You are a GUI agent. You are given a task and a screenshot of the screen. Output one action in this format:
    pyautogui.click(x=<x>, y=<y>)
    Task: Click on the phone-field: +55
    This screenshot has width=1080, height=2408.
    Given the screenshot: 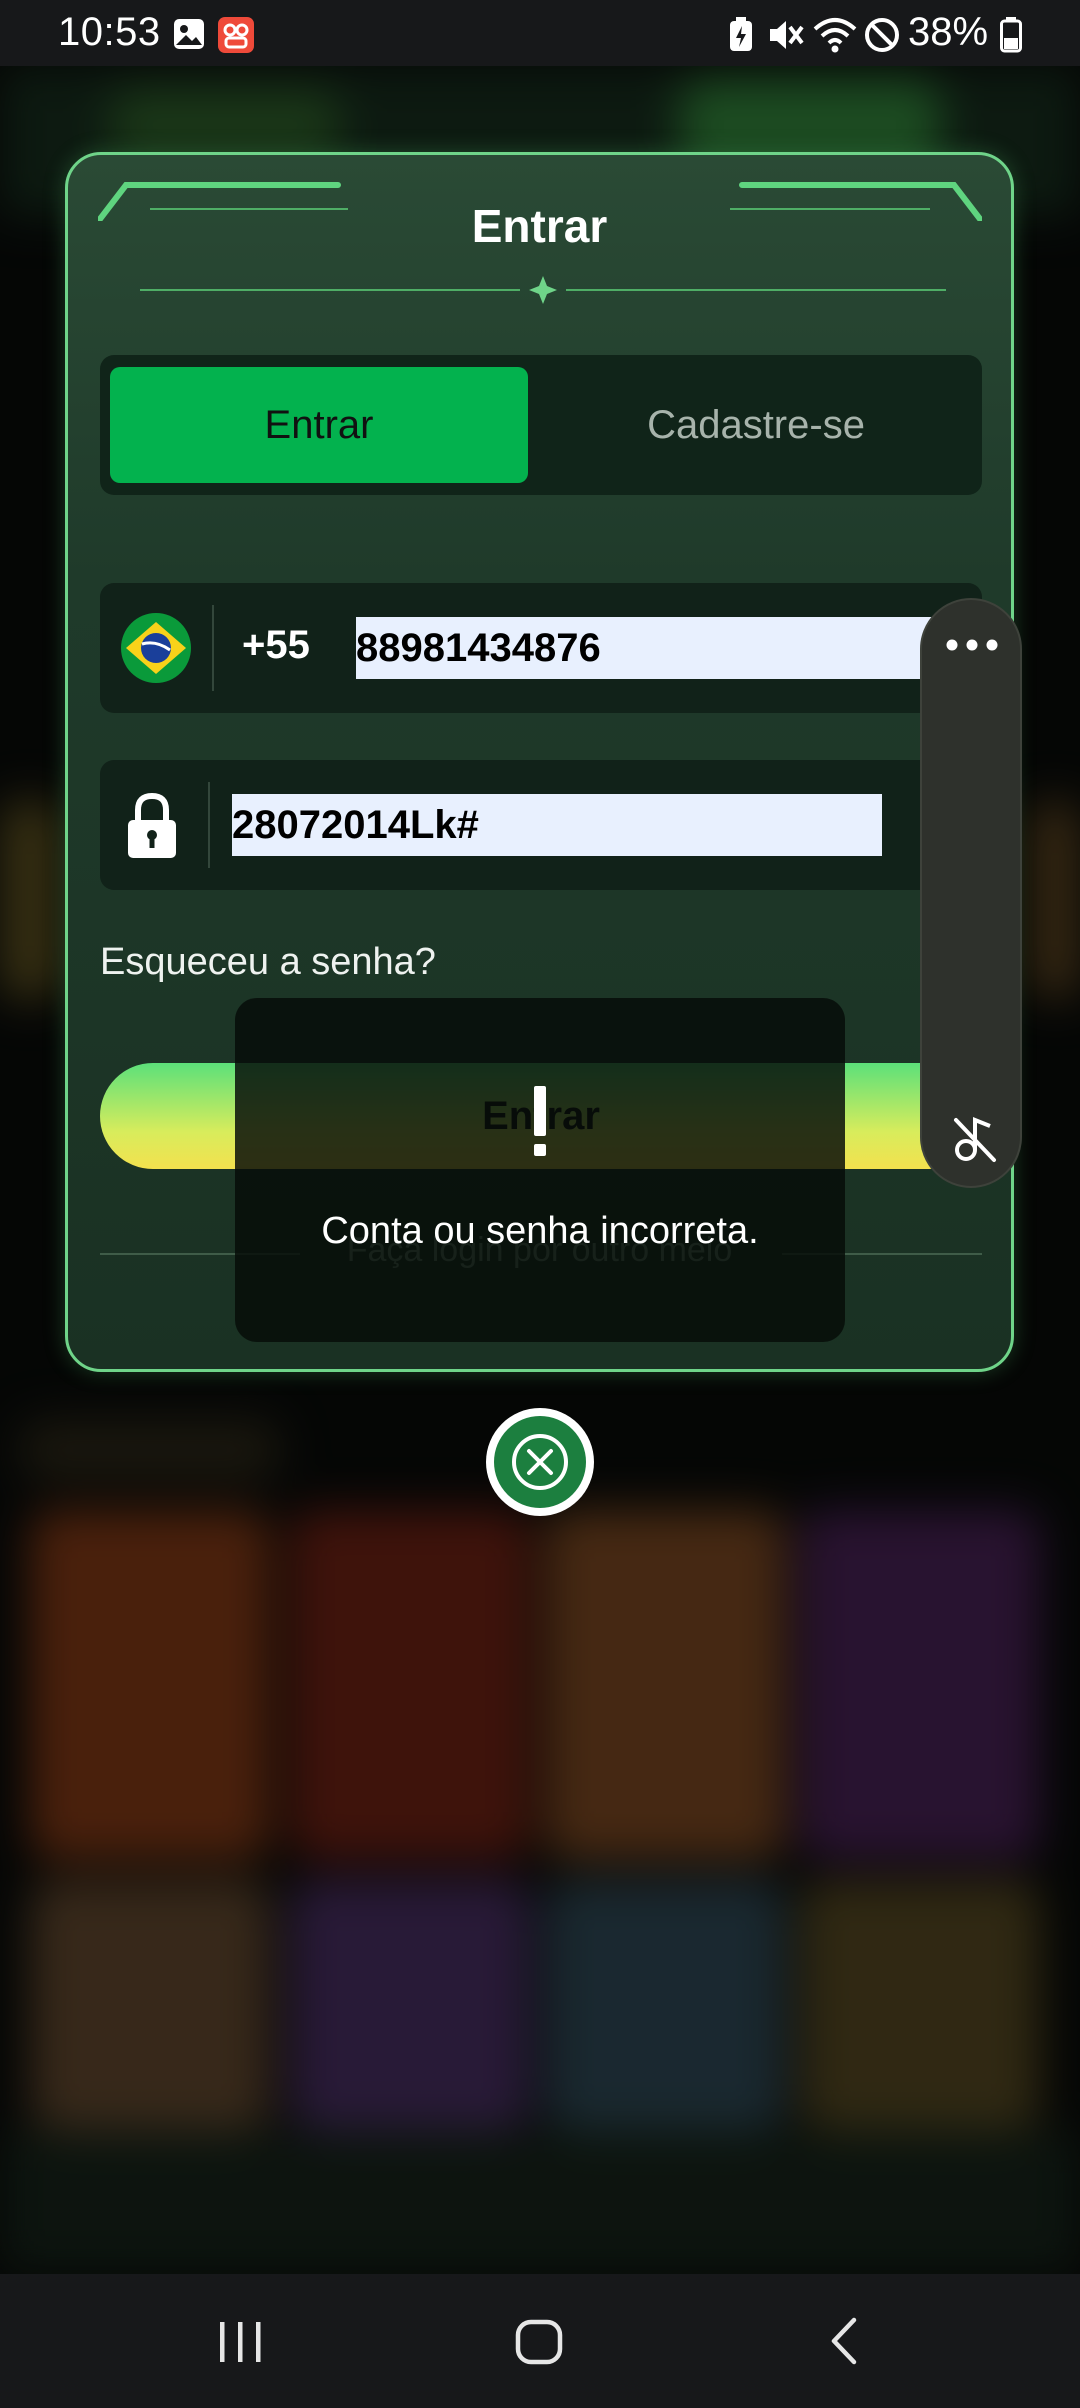 What is the action you would take?
    pyautogui.click(x=541, y=648)
    